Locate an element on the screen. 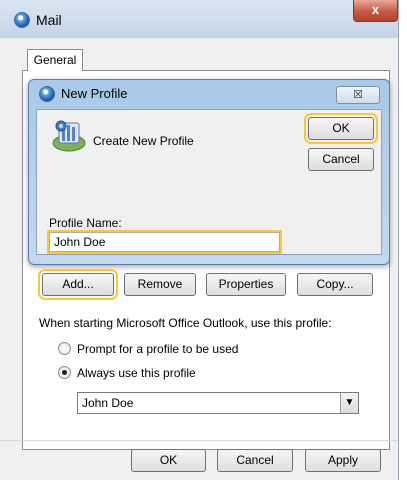  new-profile-dialog-title: New Profile is located at coordinates (94, 93).